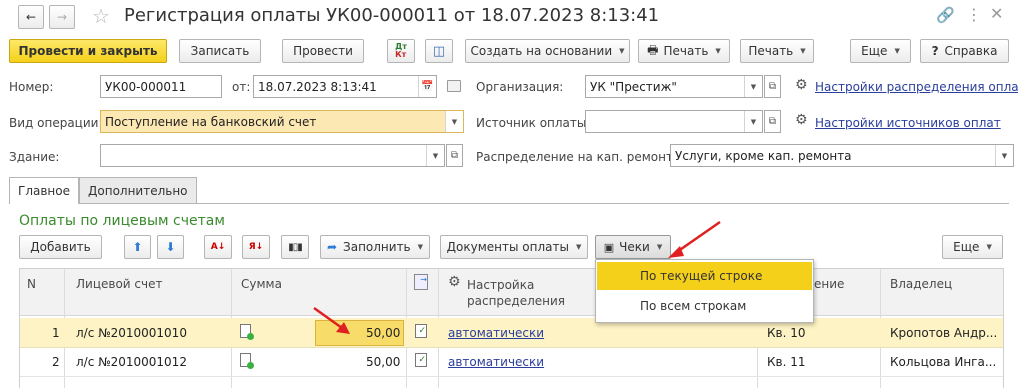  I want to click on sort-asc-icon: A↓, so click(218, 247).